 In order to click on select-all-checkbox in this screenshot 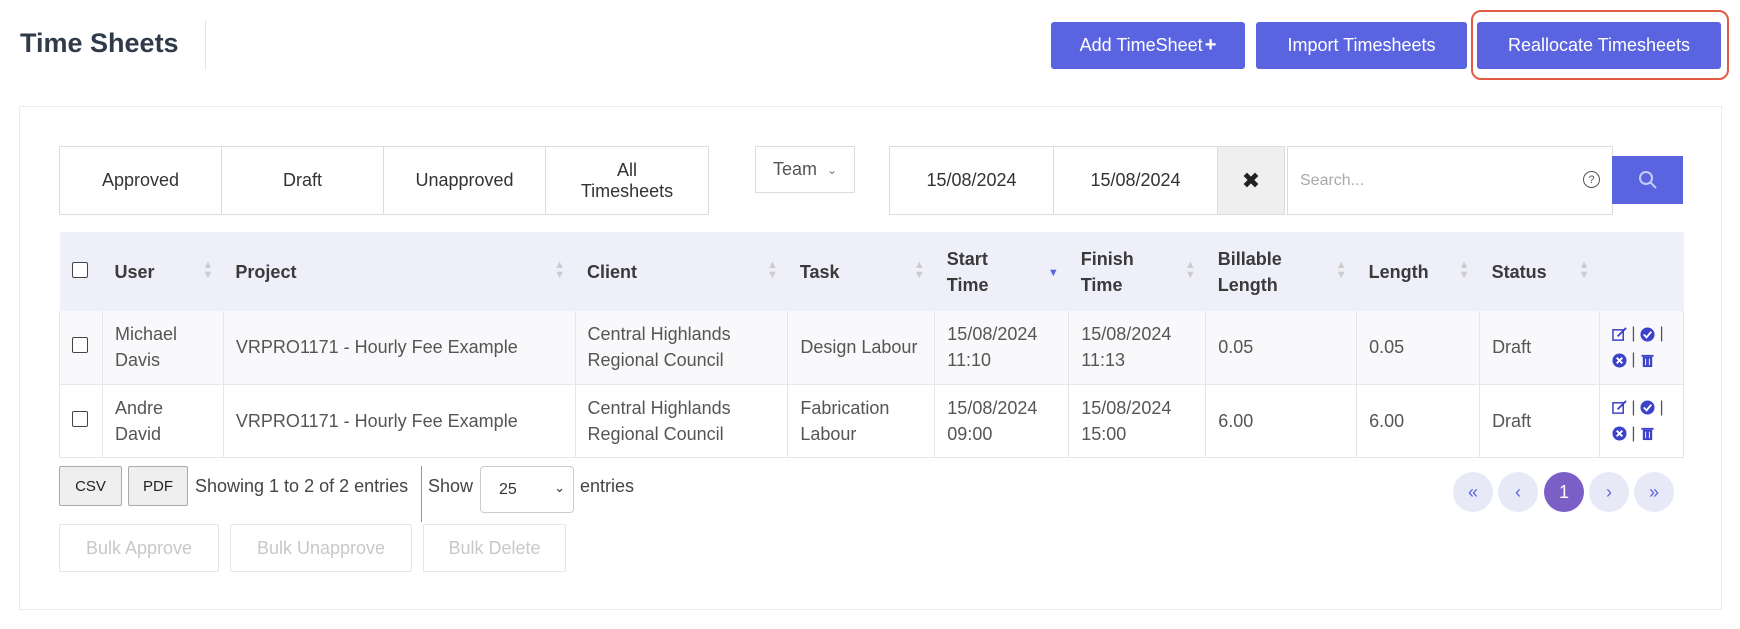, I will do `click(79, 269)`.